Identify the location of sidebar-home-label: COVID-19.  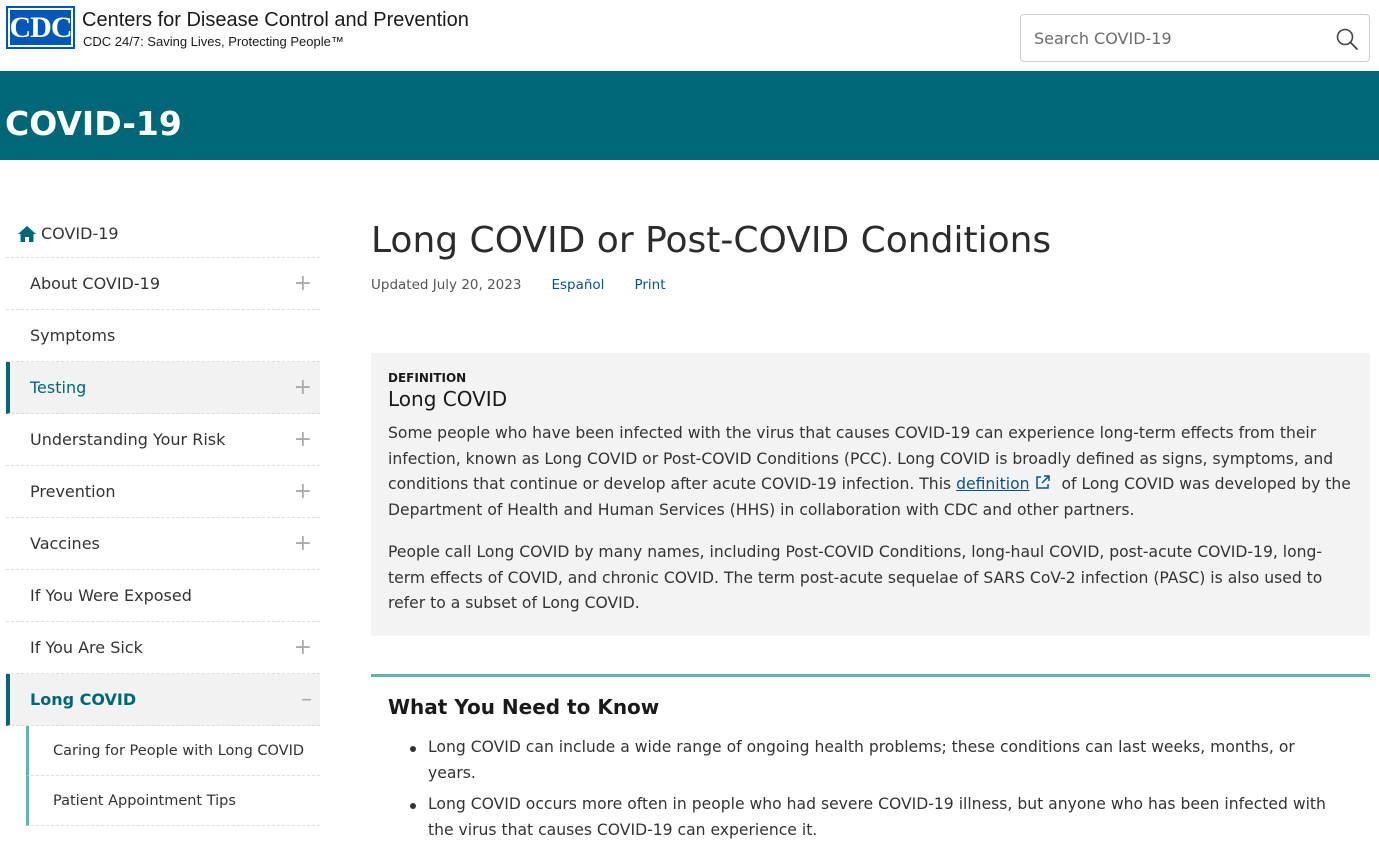
(80, 233).